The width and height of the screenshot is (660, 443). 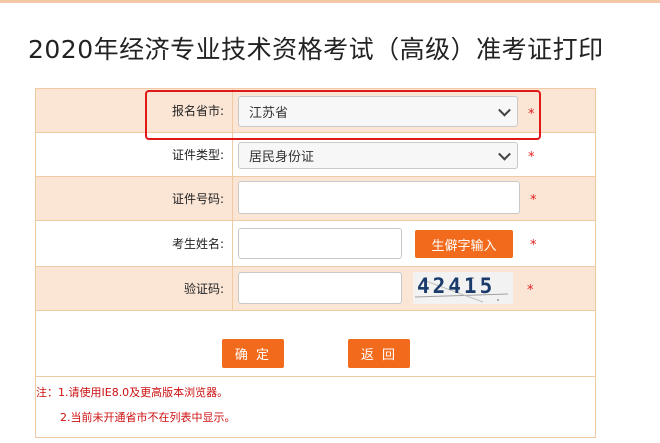 I want to click on province-highlight-box, so click(x=343, y=115).